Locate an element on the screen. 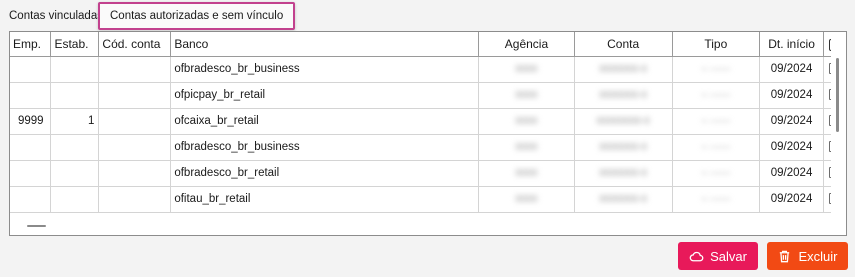 The height and width of the screenshot is (277, 855). column-header-tipo: Tipo is located at coordinates (716, 44).